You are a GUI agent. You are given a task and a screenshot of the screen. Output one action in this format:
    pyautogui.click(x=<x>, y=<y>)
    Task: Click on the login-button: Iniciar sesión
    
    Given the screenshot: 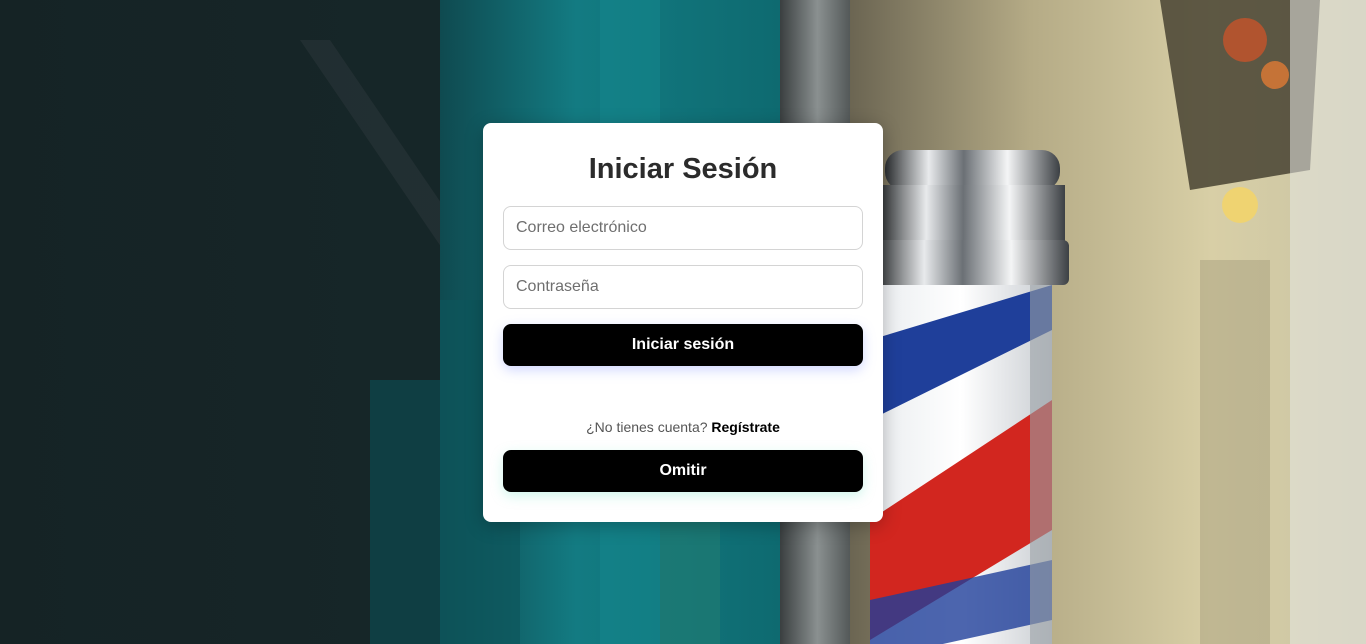 What is the action you would take?
    pyautogui.click(x=683, y=345)
    